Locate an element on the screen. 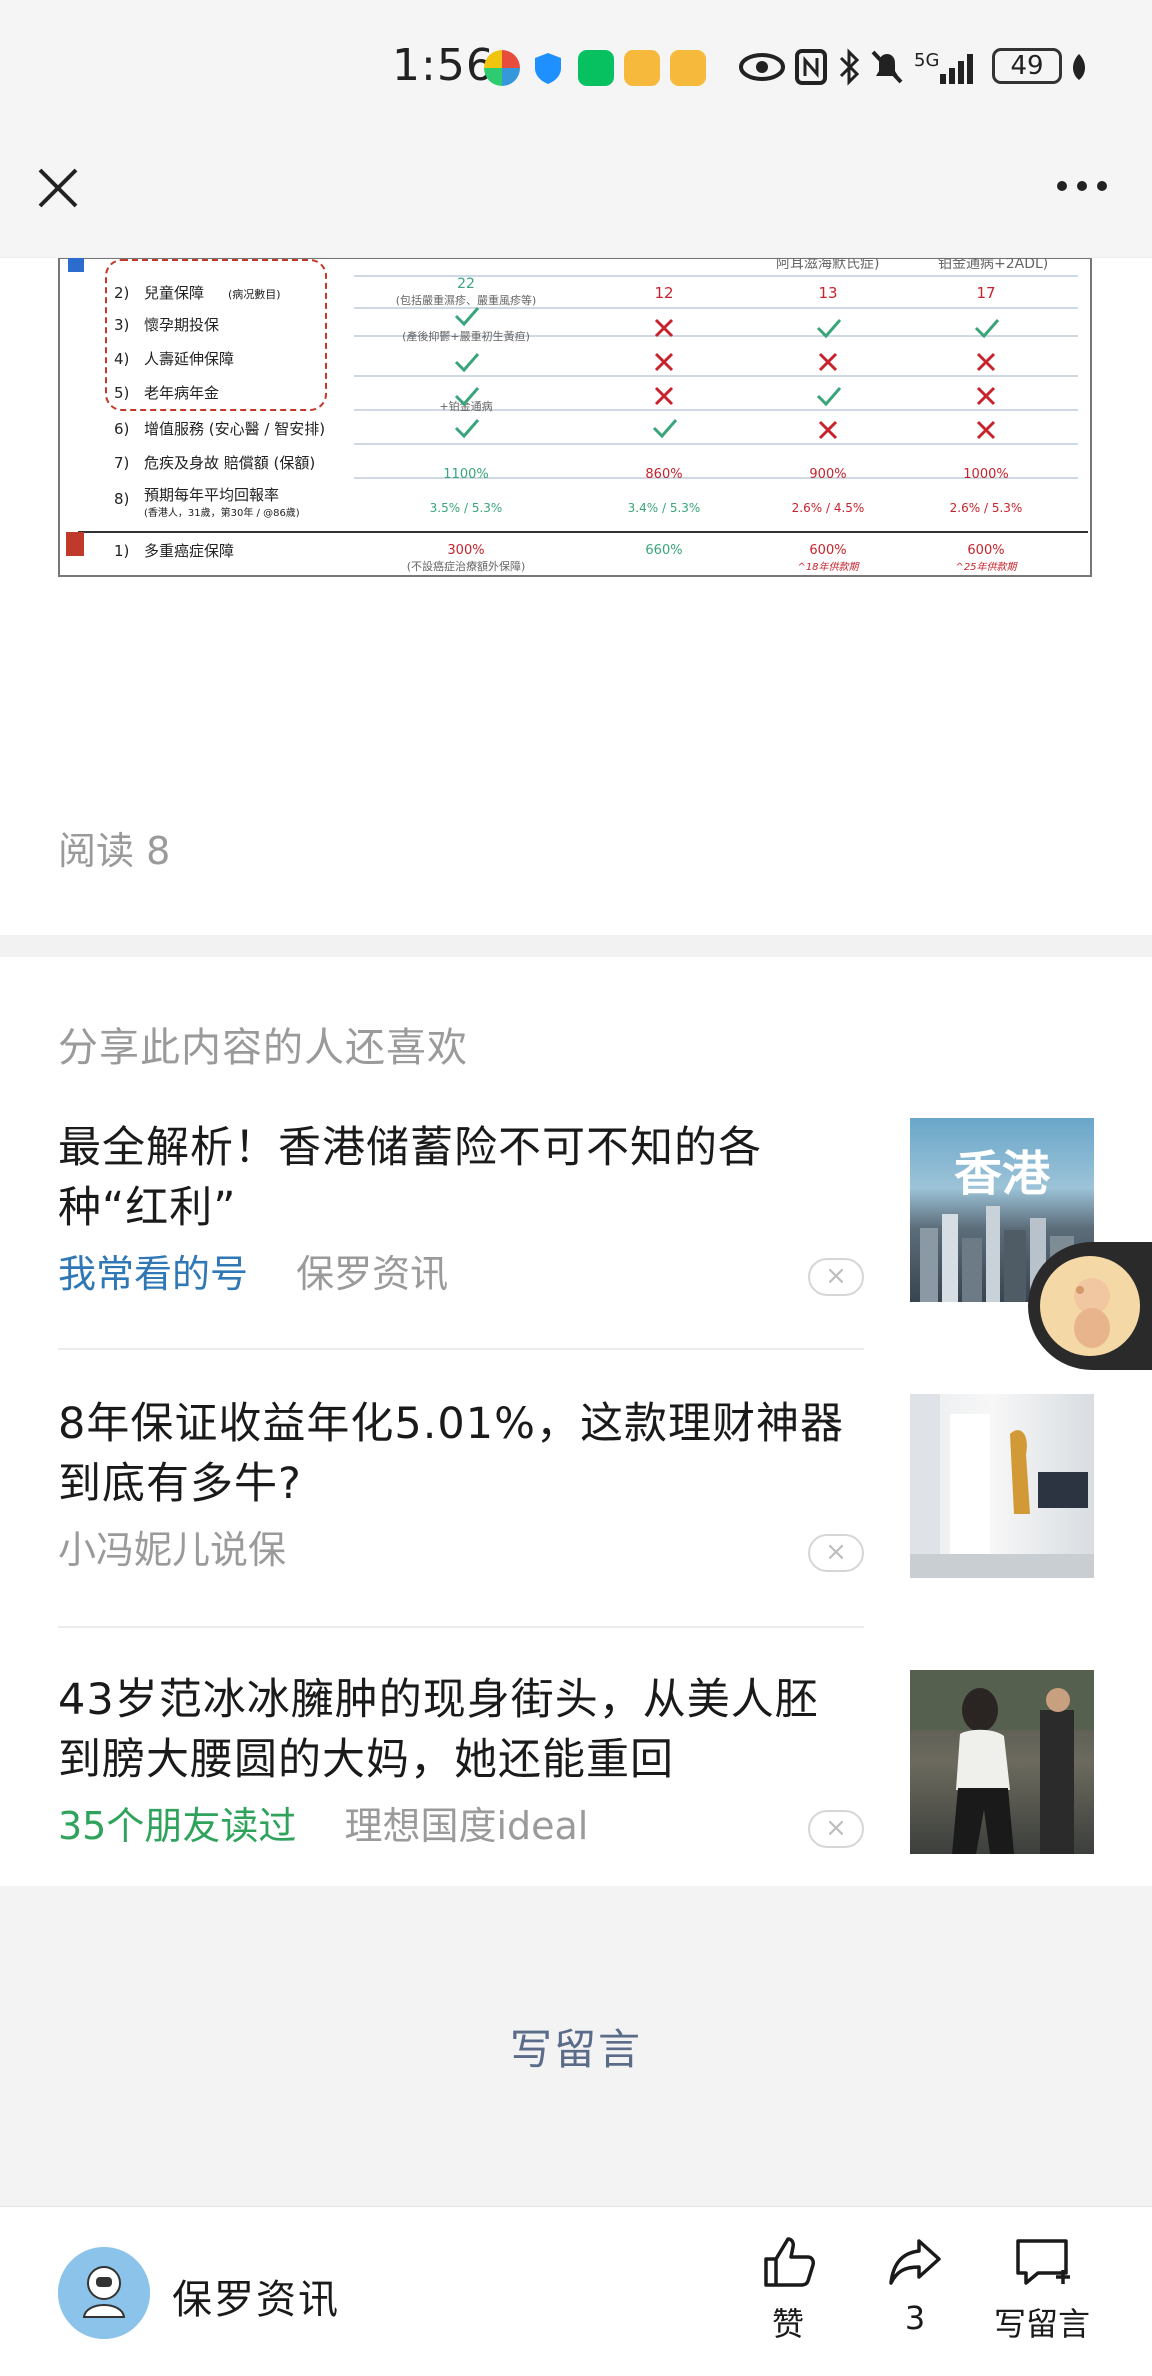 The image size is (1152, 2376). cell-value: 3.5% / 5.3% is located at coordinates (466, 508).